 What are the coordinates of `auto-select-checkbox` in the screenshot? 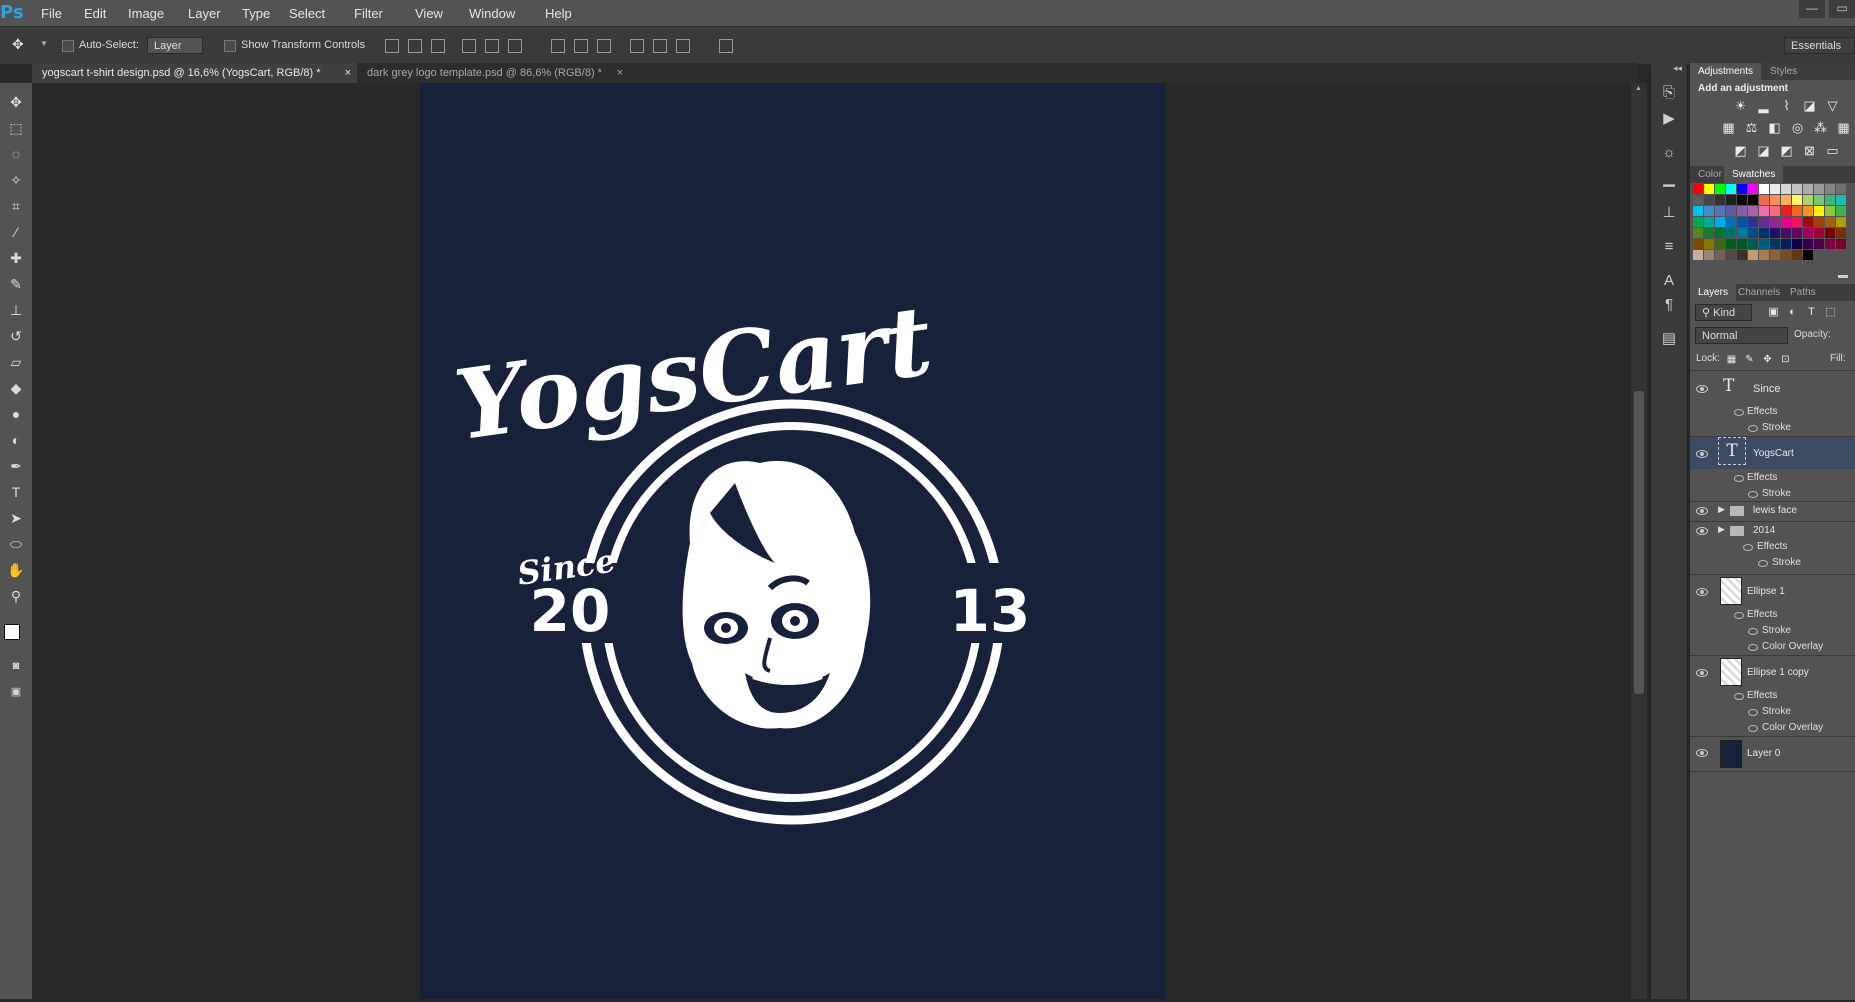 It's located at (68, 46).